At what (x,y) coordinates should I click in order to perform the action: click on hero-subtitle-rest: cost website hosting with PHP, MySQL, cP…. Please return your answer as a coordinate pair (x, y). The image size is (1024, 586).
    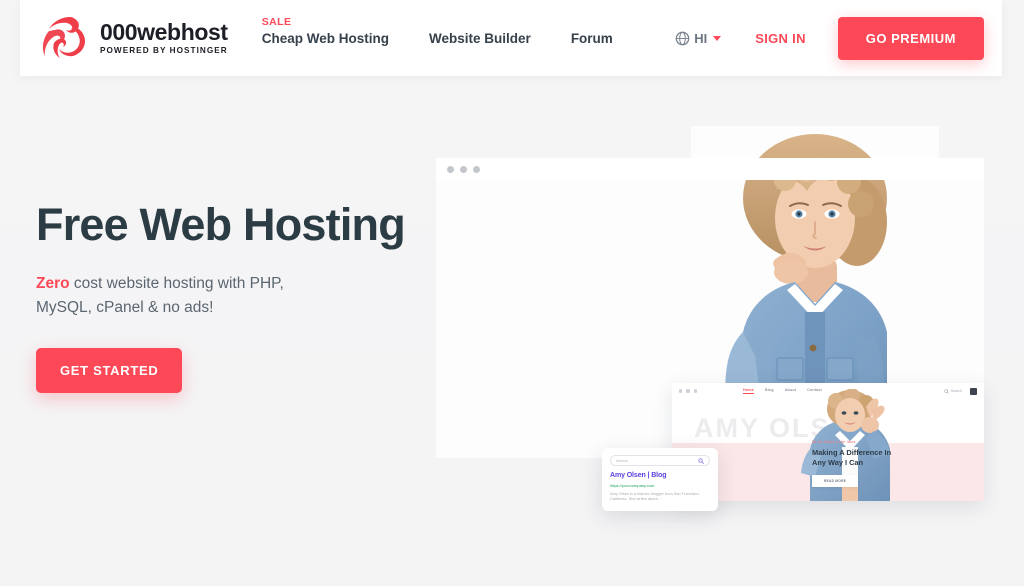
    Looking at the image, I should click on (160, 295).